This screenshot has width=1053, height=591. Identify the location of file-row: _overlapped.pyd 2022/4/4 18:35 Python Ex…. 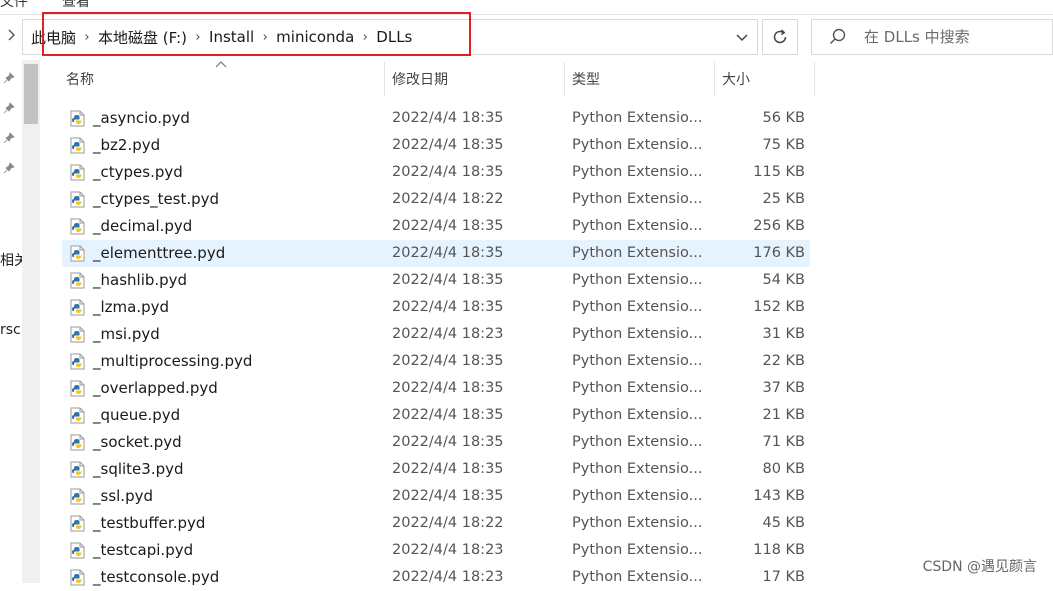
(436, 388).